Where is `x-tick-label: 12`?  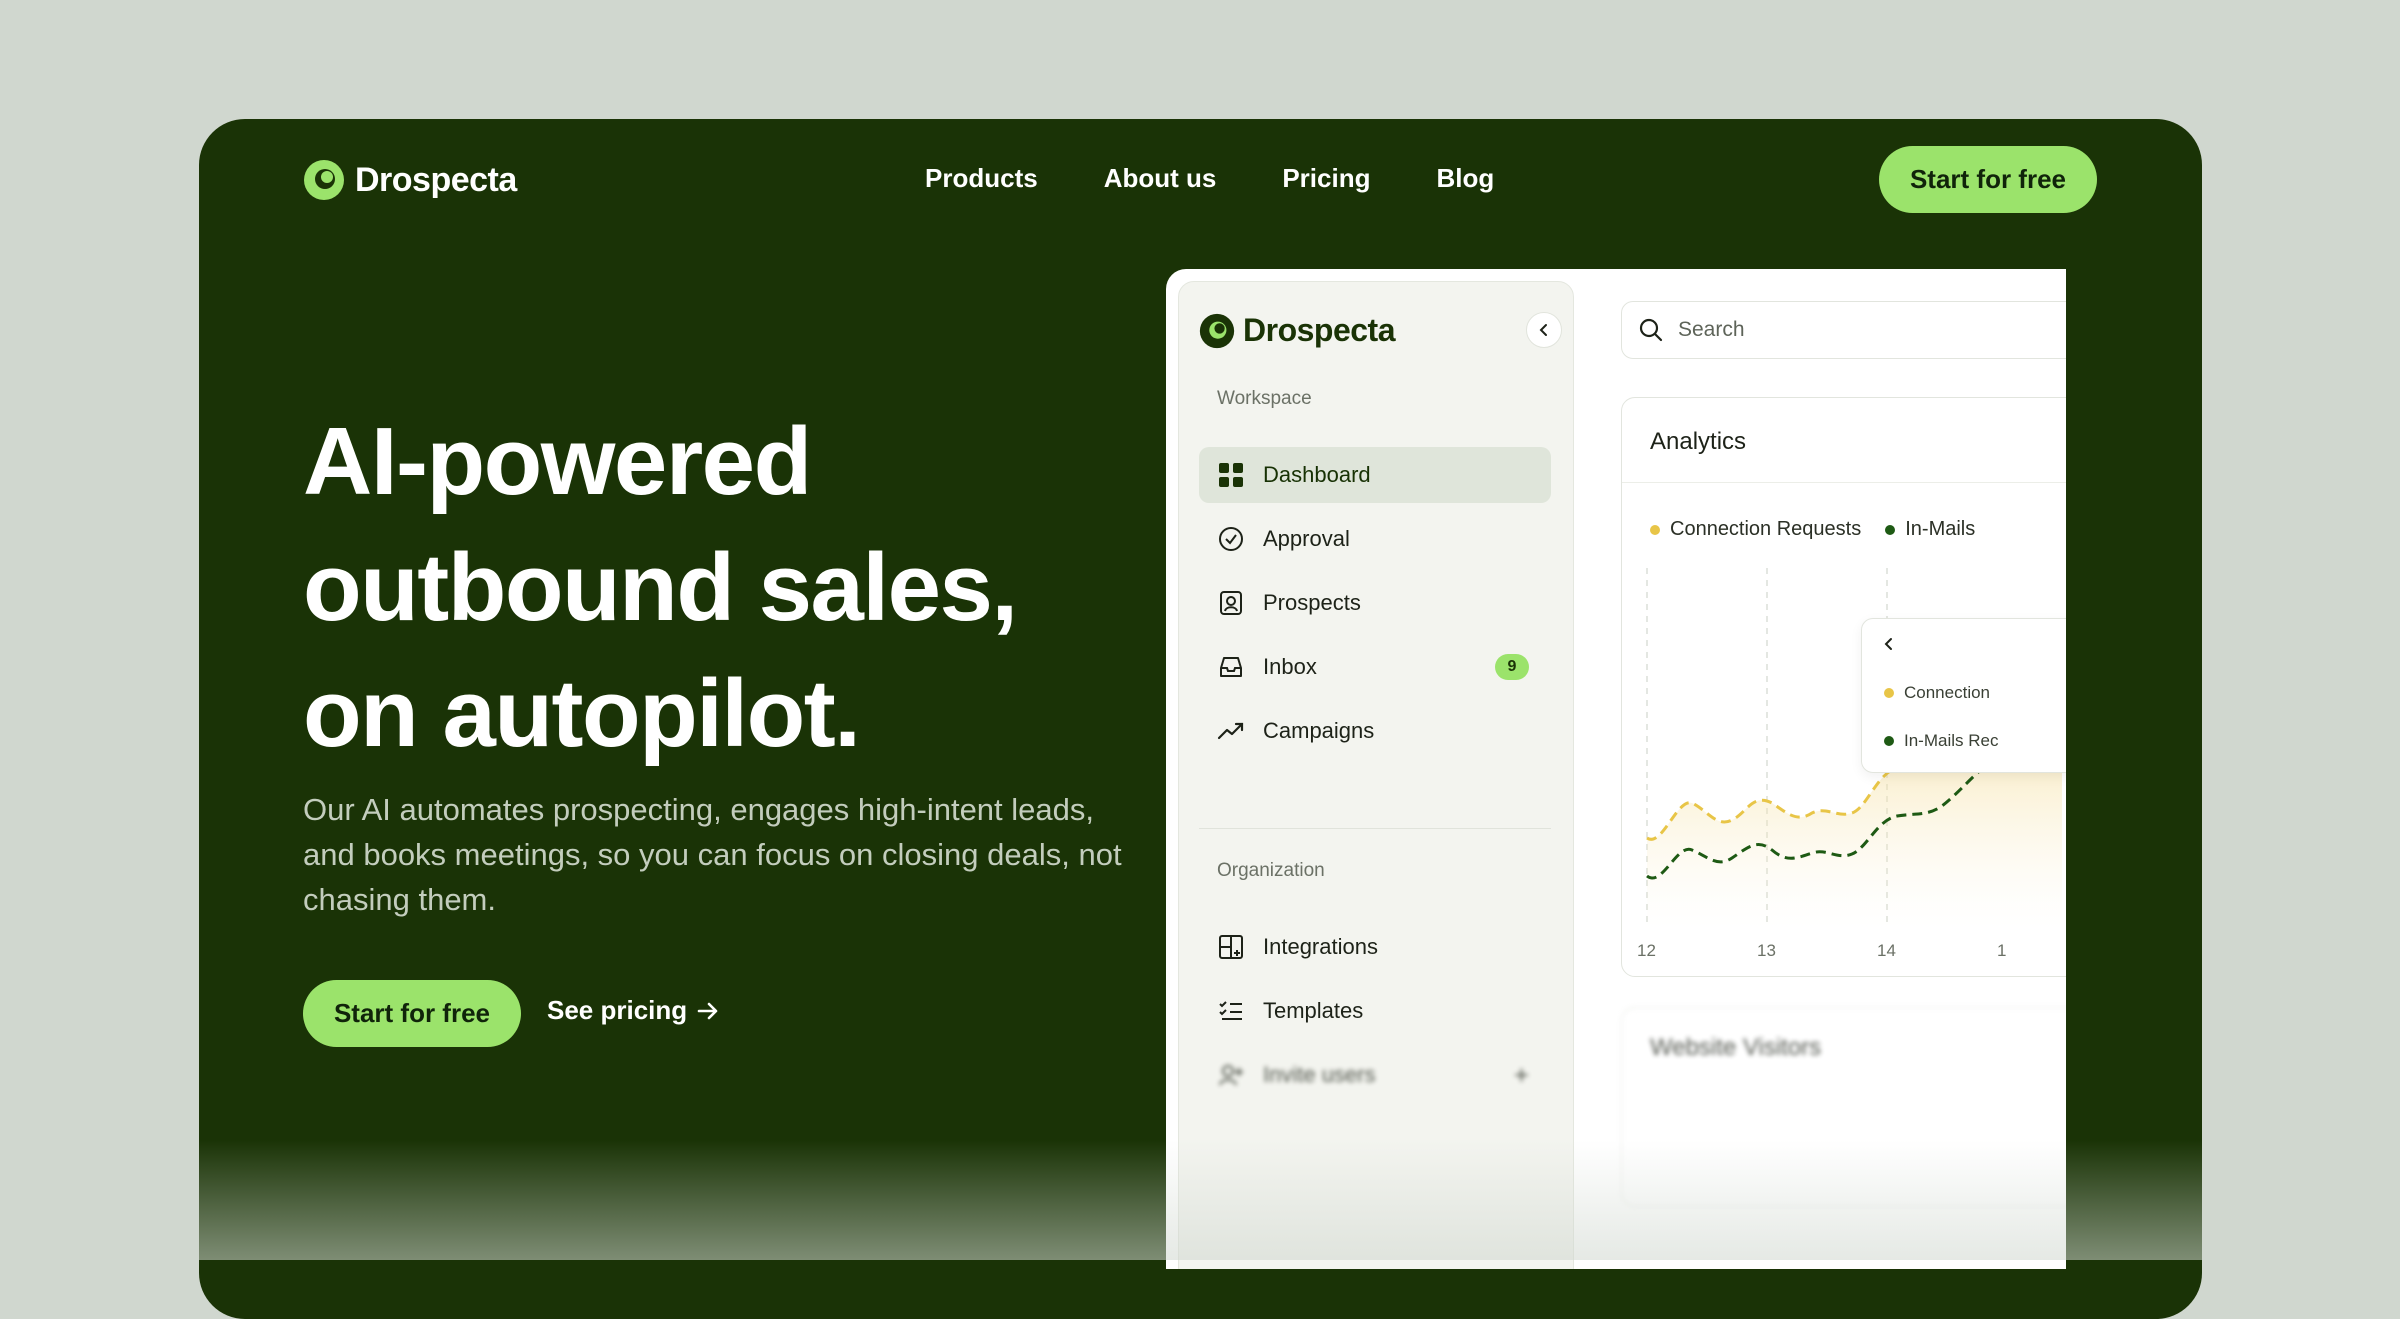 x-tick-label: 12 is located at coordinates (1646, 949).